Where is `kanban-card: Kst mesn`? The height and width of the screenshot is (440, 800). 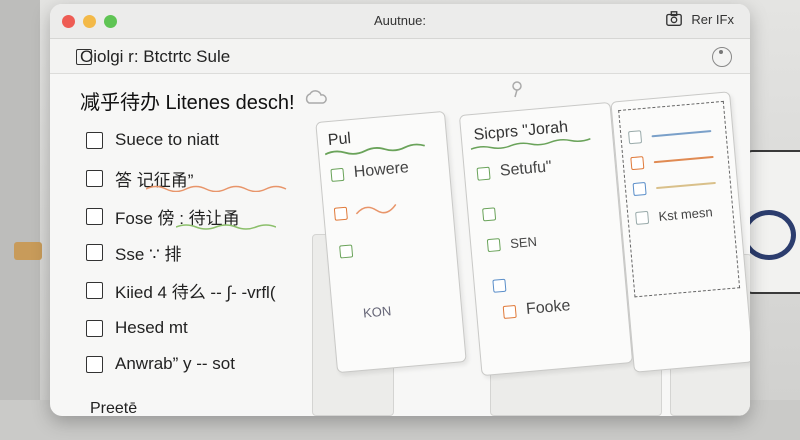 kanban-card: Kst mesn is located at coordinates (680, 232).